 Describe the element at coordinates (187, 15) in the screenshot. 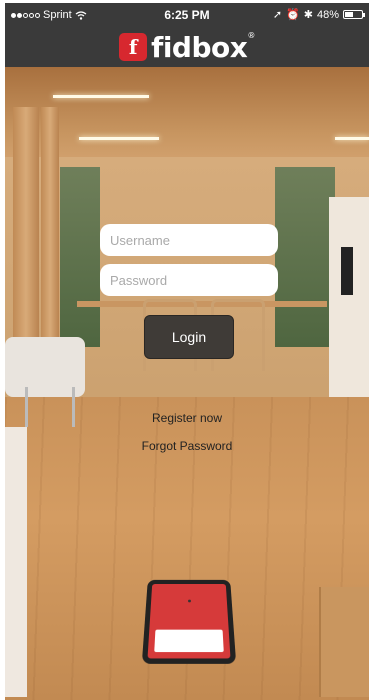

I see `status-bar: Sprint 6:25 PM ➚ ⏰ ✱ 48%` at that location.